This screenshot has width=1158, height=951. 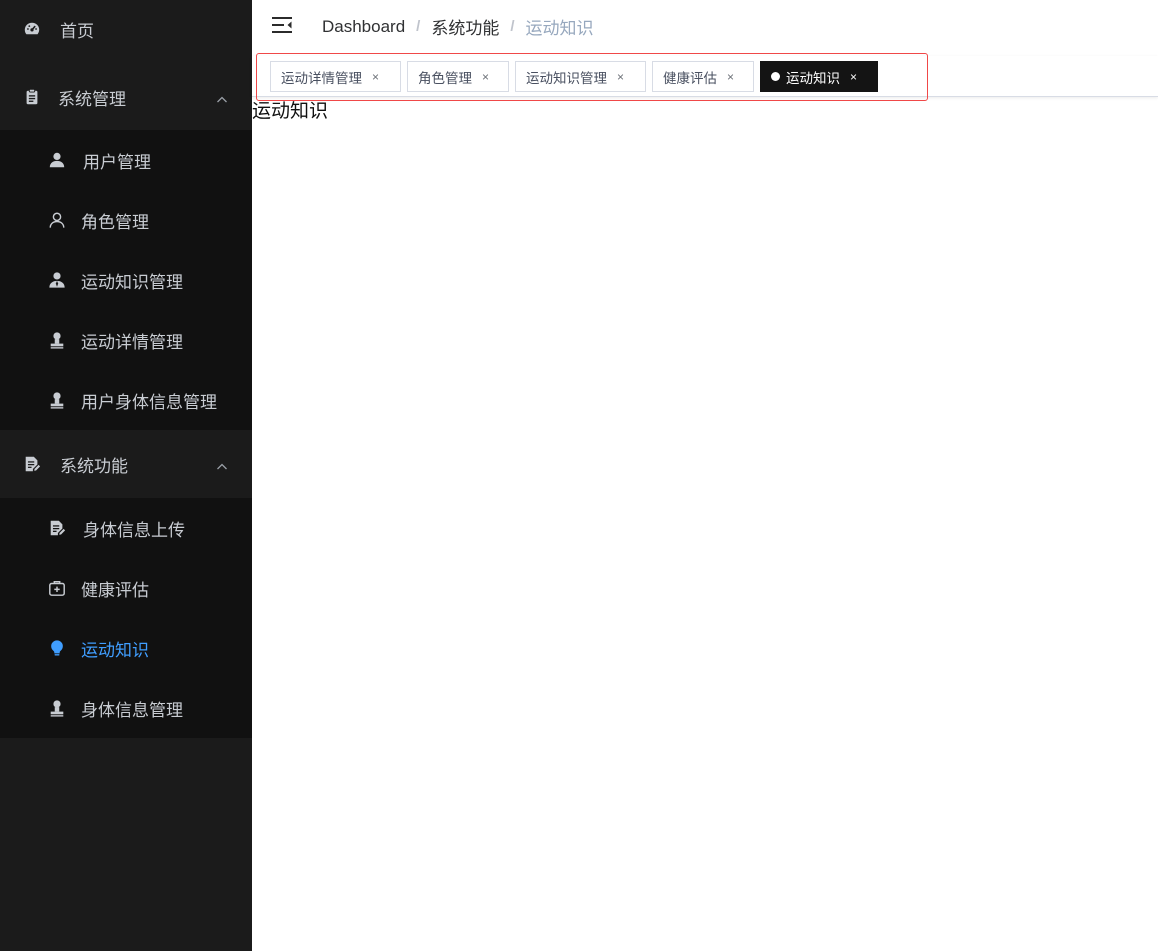 I want to click on lightbulb-icon, so click(x=57, y=648).